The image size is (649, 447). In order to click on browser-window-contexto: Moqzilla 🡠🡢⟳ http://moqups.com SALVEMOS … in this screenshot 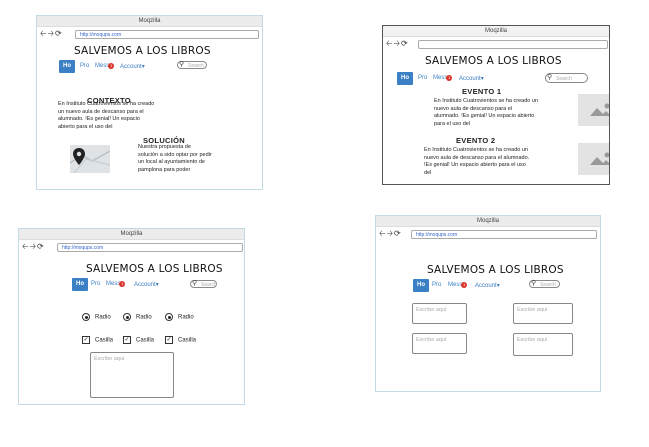, I will do `click(149, 102)`.